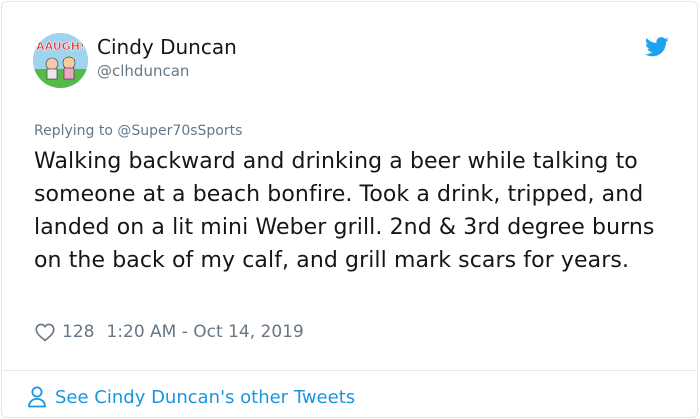 This screenshot has height=419, width=700. I want to click on avatar-image: AAUGH!, so click(60, 60).